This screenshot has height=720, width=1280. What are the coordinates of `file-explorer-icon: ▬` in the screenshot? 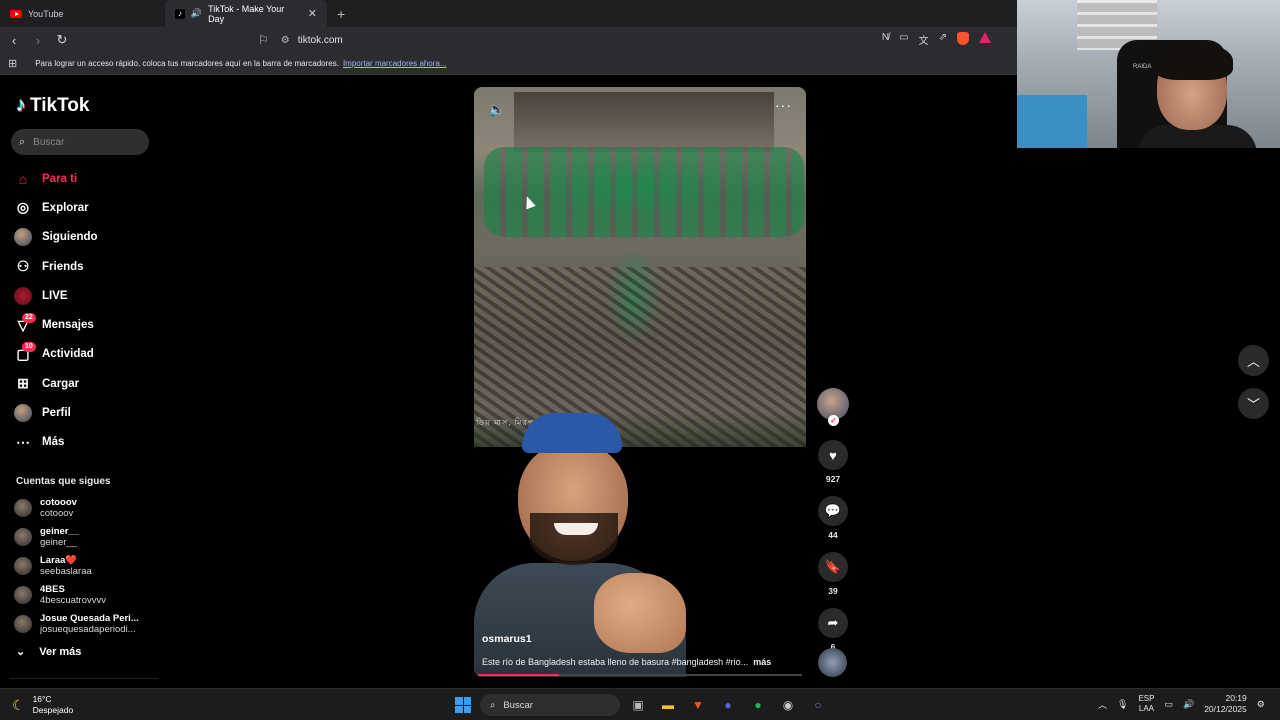 It's located at (668, 705).